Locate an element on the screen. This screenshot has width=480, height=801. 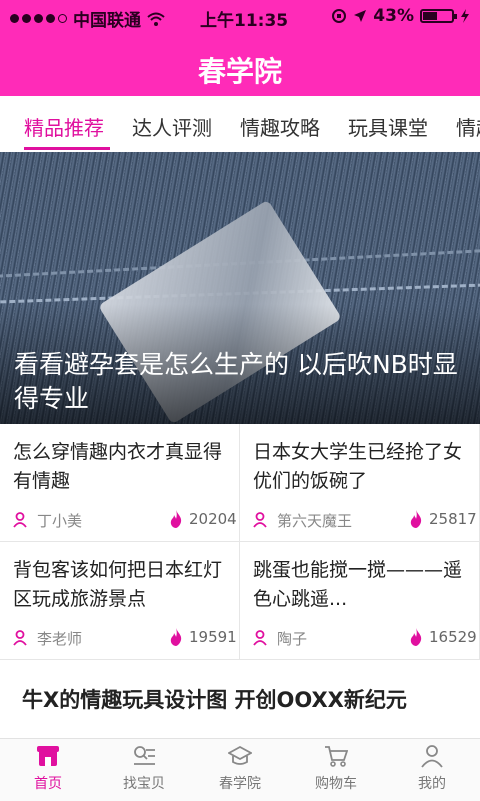
active-tab-indicator is located at coordinates (67, 148).